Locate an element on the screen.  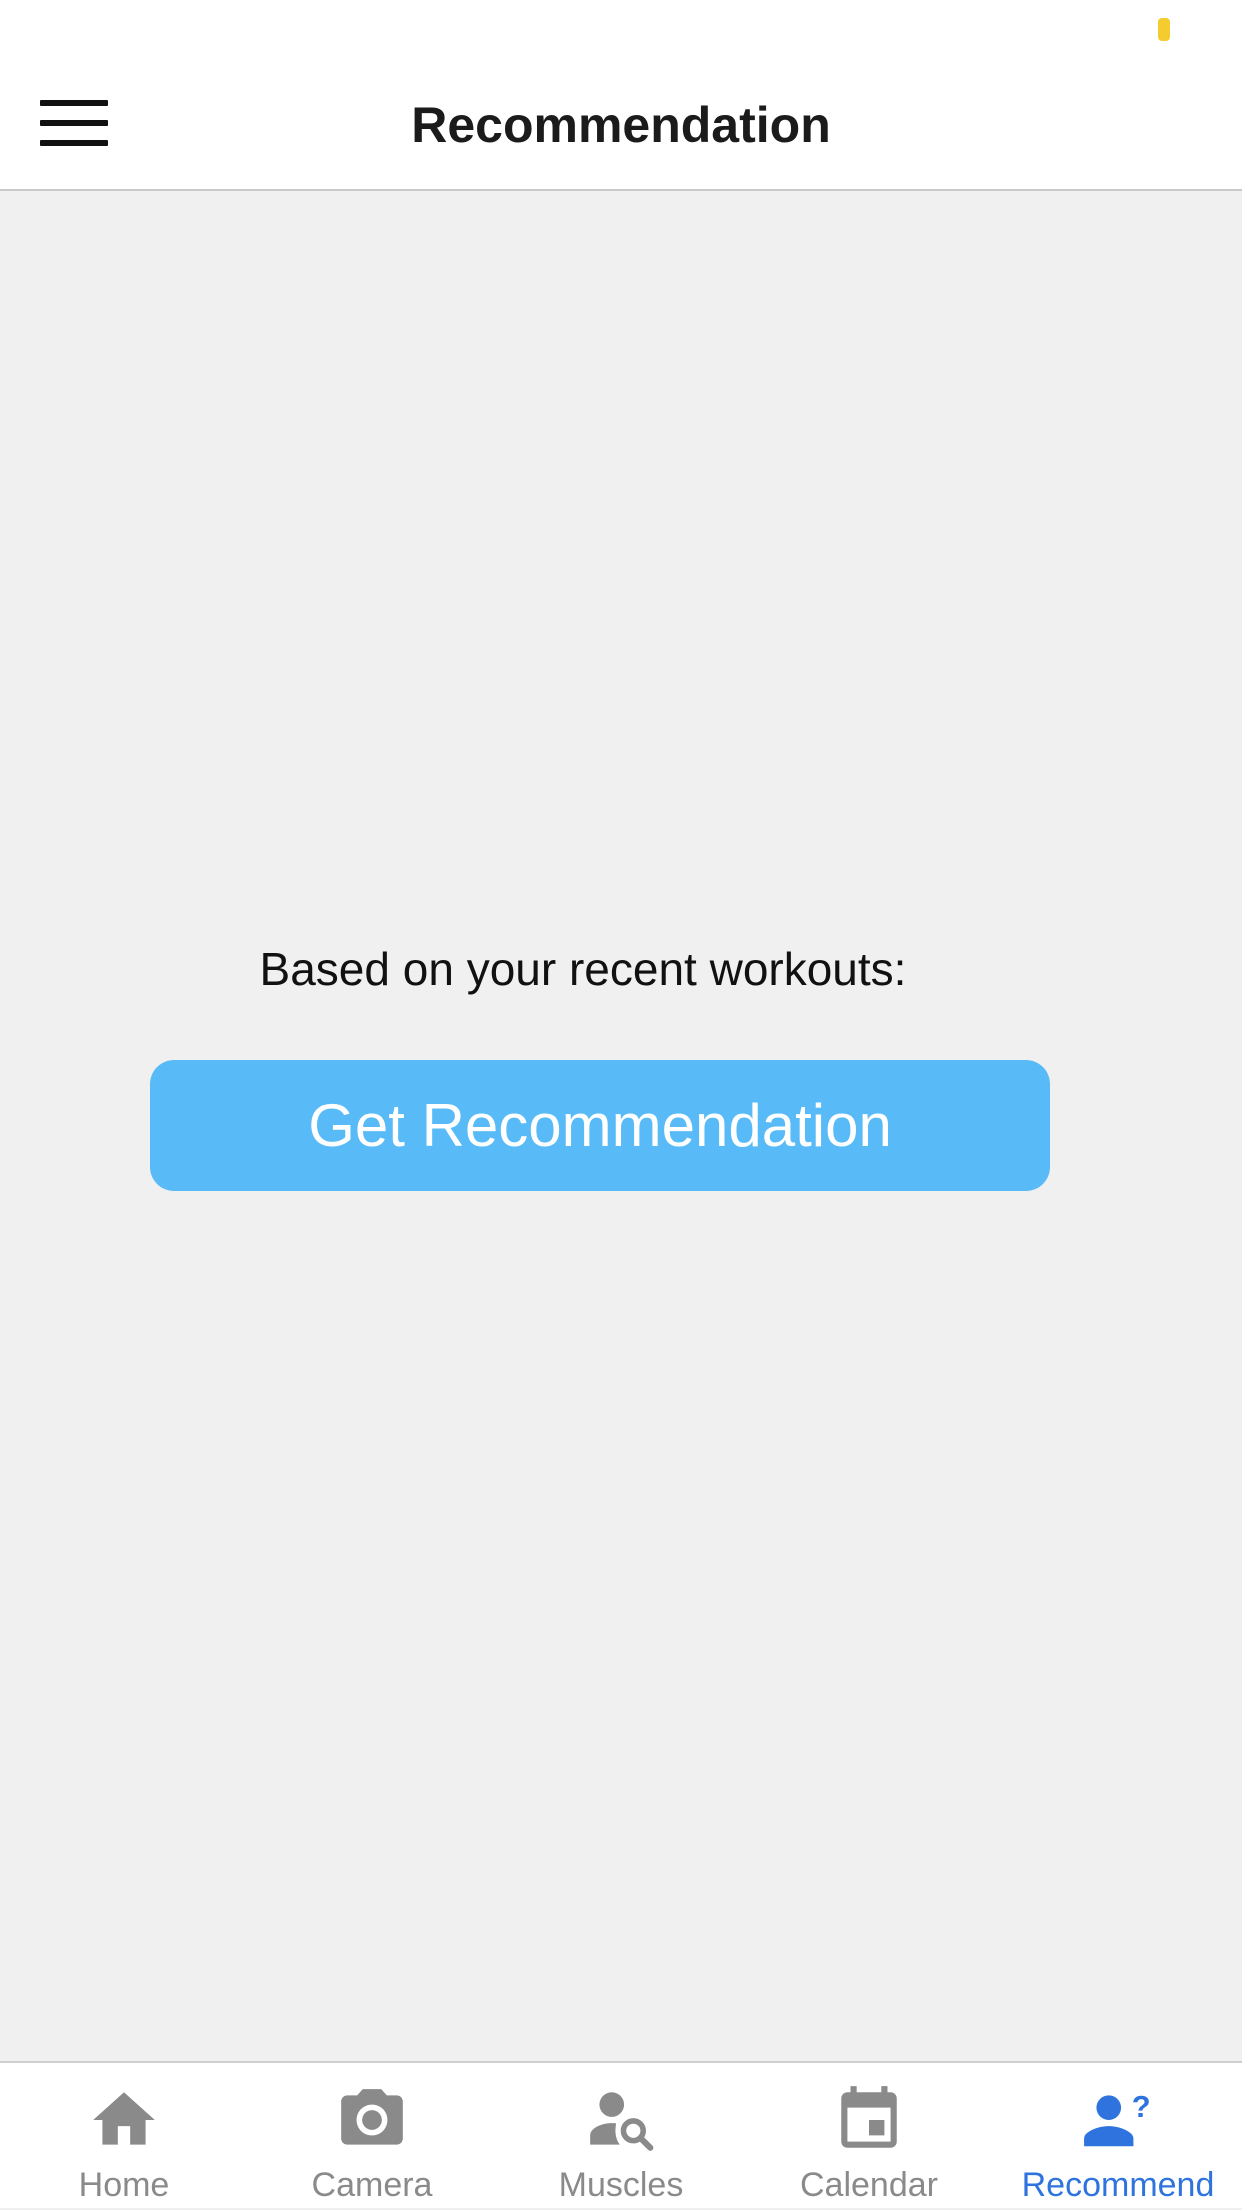
home-icon is located at coordinates (124, 2118).